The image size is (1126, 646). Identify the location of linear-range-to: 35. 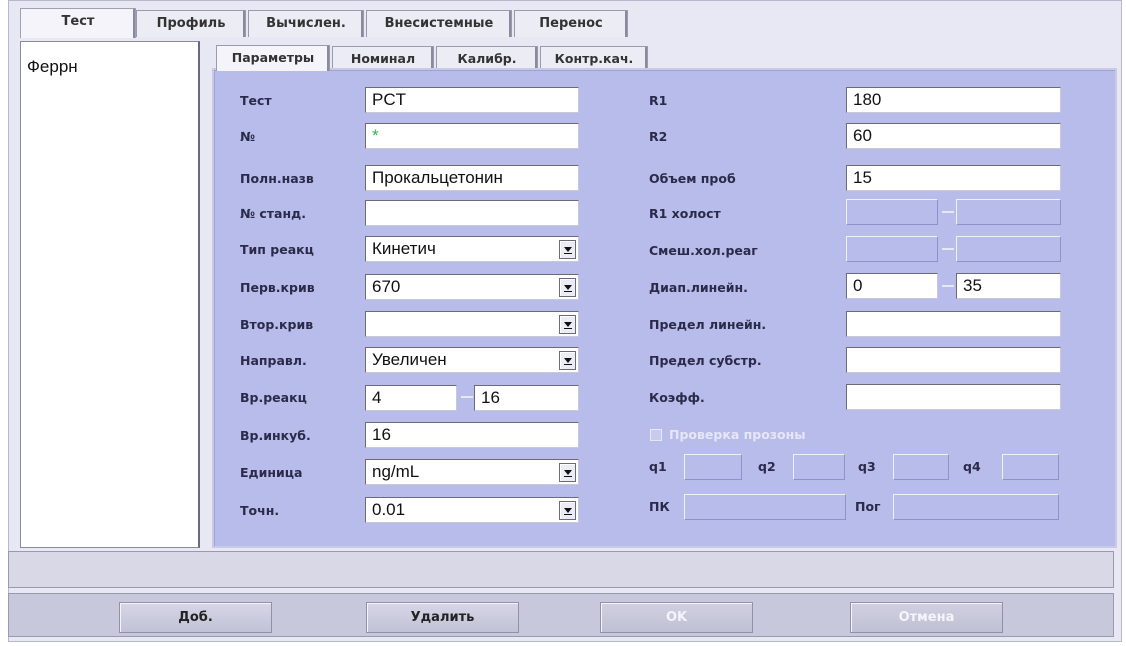
(1008, 286).